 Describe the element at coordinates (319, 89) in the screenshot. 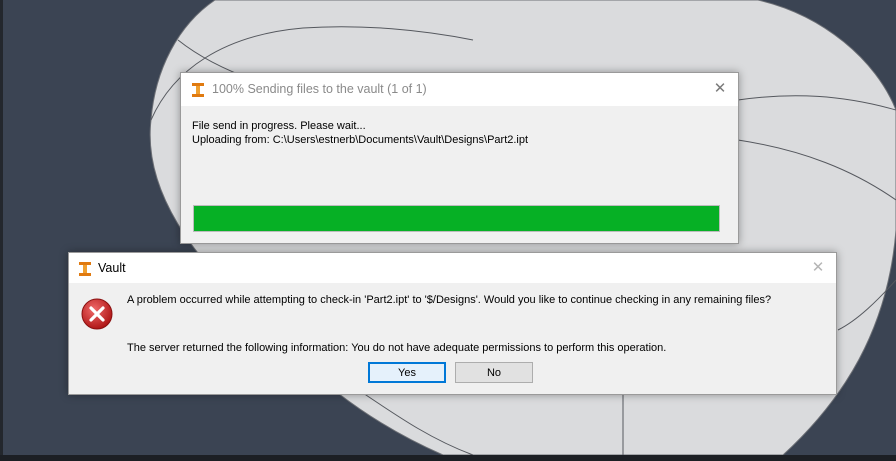

I see `progress-dialog-title: 100% Sending files to the vault (1 of 1)` at that location.